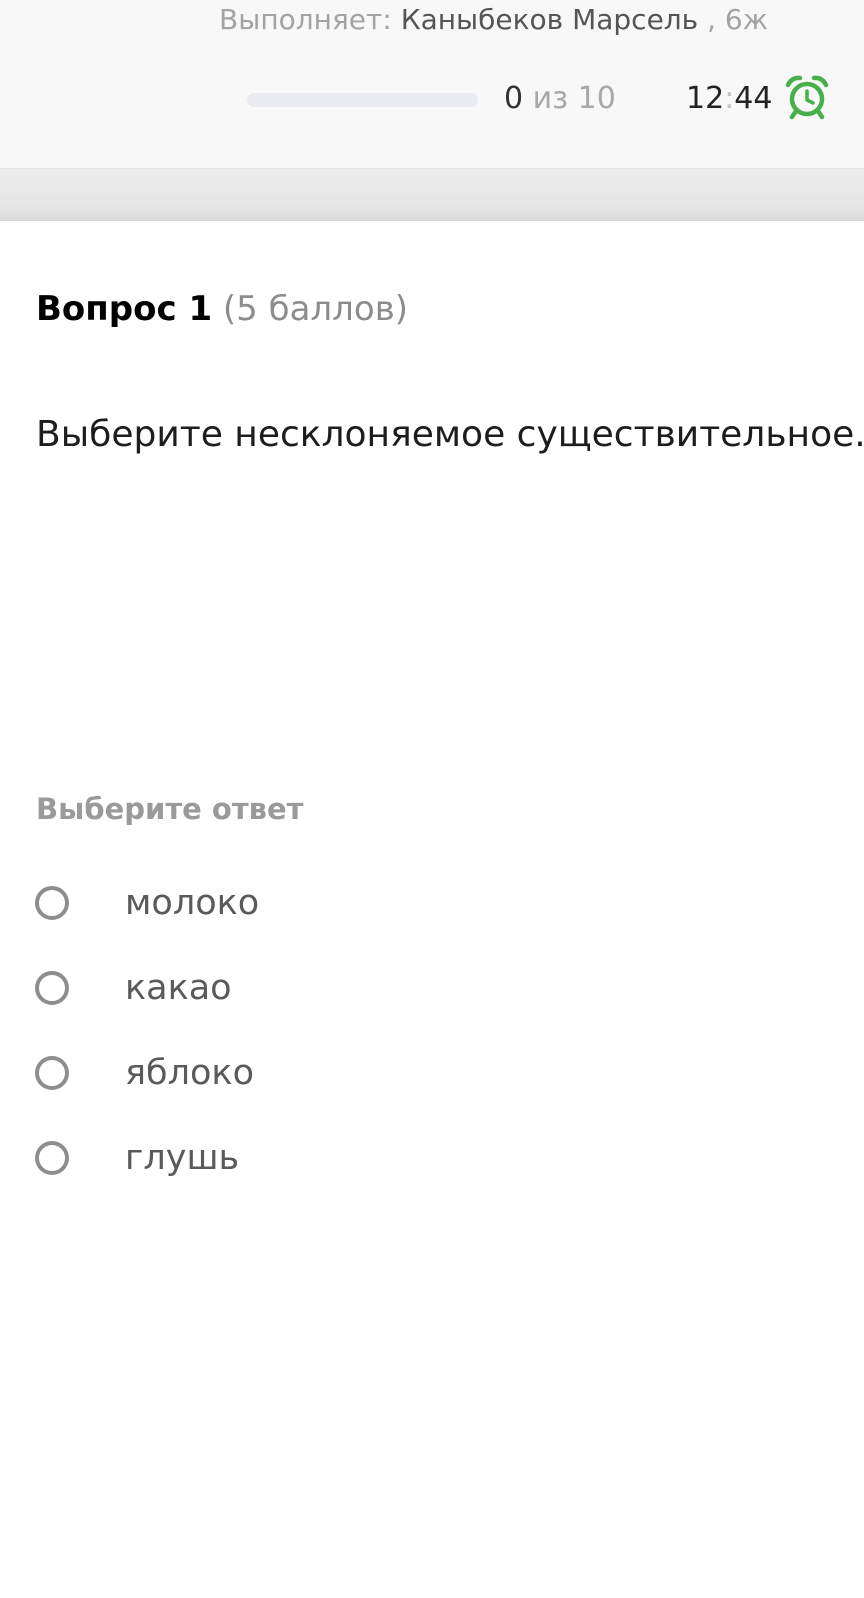 Image resolution: width=864 pixels, height=1598 pixels. I want to click on progress-counter: 0 из 10, so click(560, 99).